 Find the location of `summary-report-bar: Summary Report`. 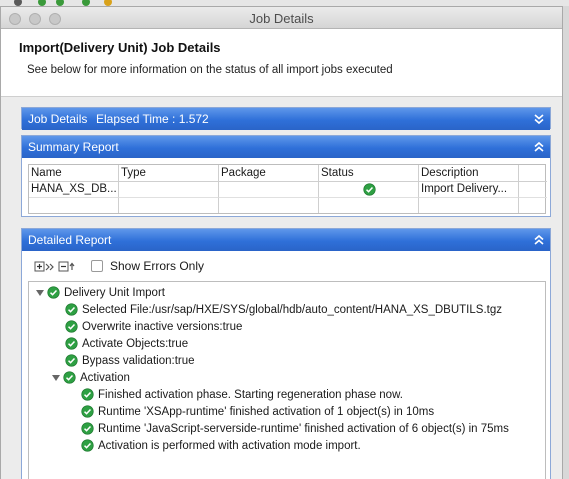

summary-report-bar: Summary Report is located at coordinates (286, 147).